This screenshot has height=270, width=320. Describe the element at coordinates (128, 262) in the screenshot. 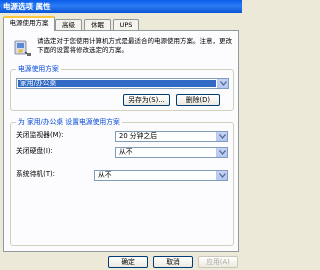

I see `ok-button: 确定` at that location.